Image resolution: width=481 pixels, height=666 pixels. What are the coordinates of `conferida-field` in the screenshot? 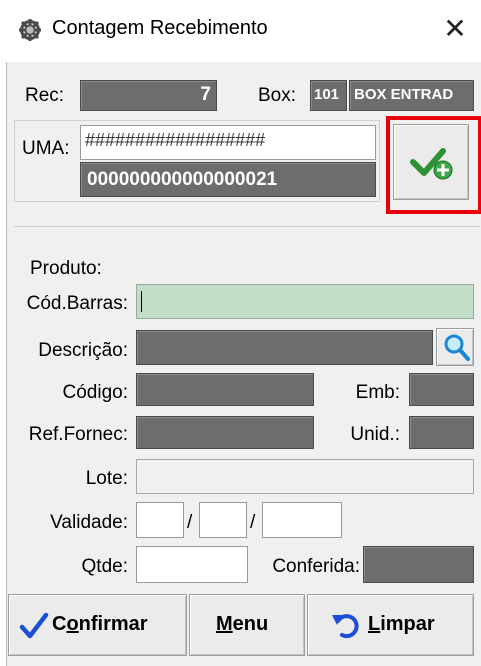 It's located at (418, 564).